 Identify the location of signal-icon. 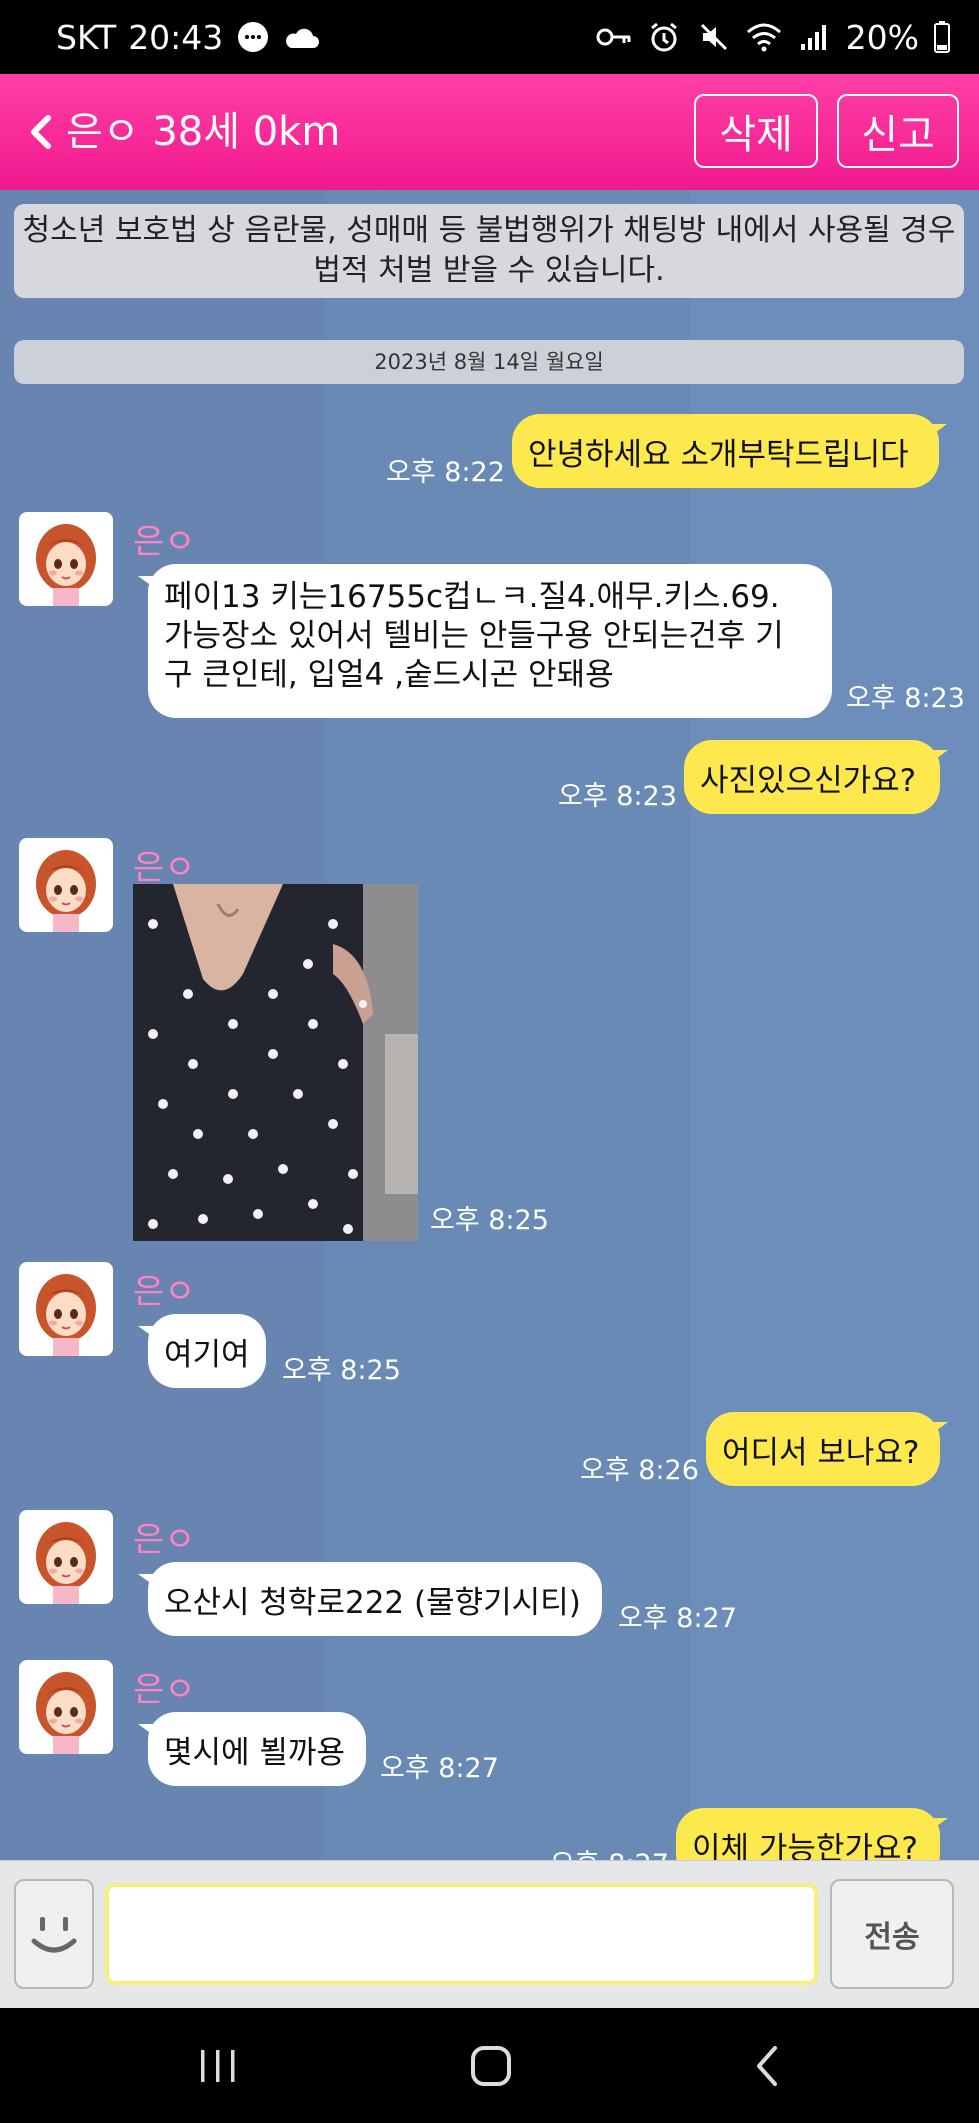
(814, 37).